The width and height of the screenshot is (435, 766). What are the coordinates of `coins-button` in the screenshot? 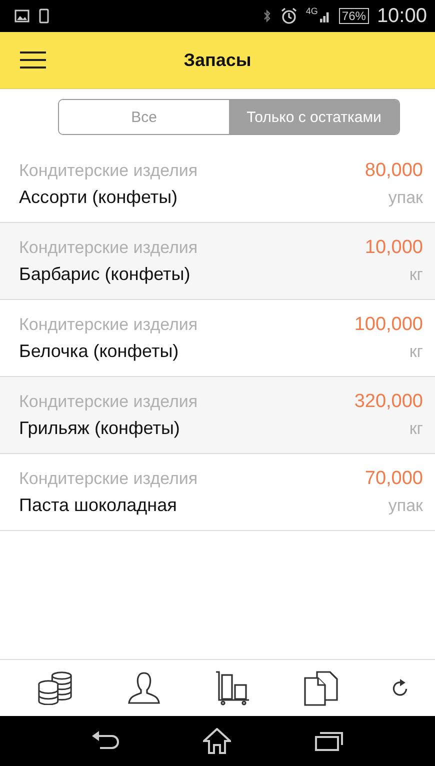 It's located at (55, 688).